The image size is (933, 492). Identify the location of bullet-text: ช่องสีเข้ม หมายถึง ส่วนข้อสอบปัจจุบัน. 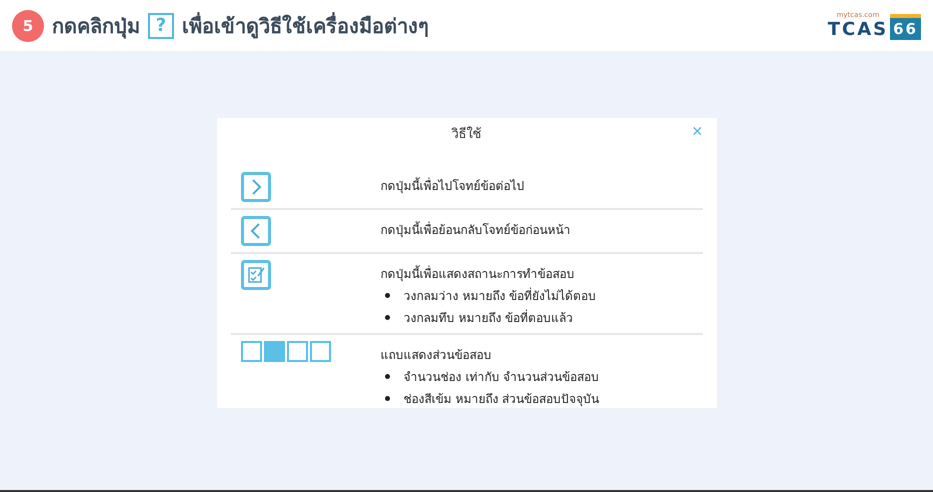
(502, 399).